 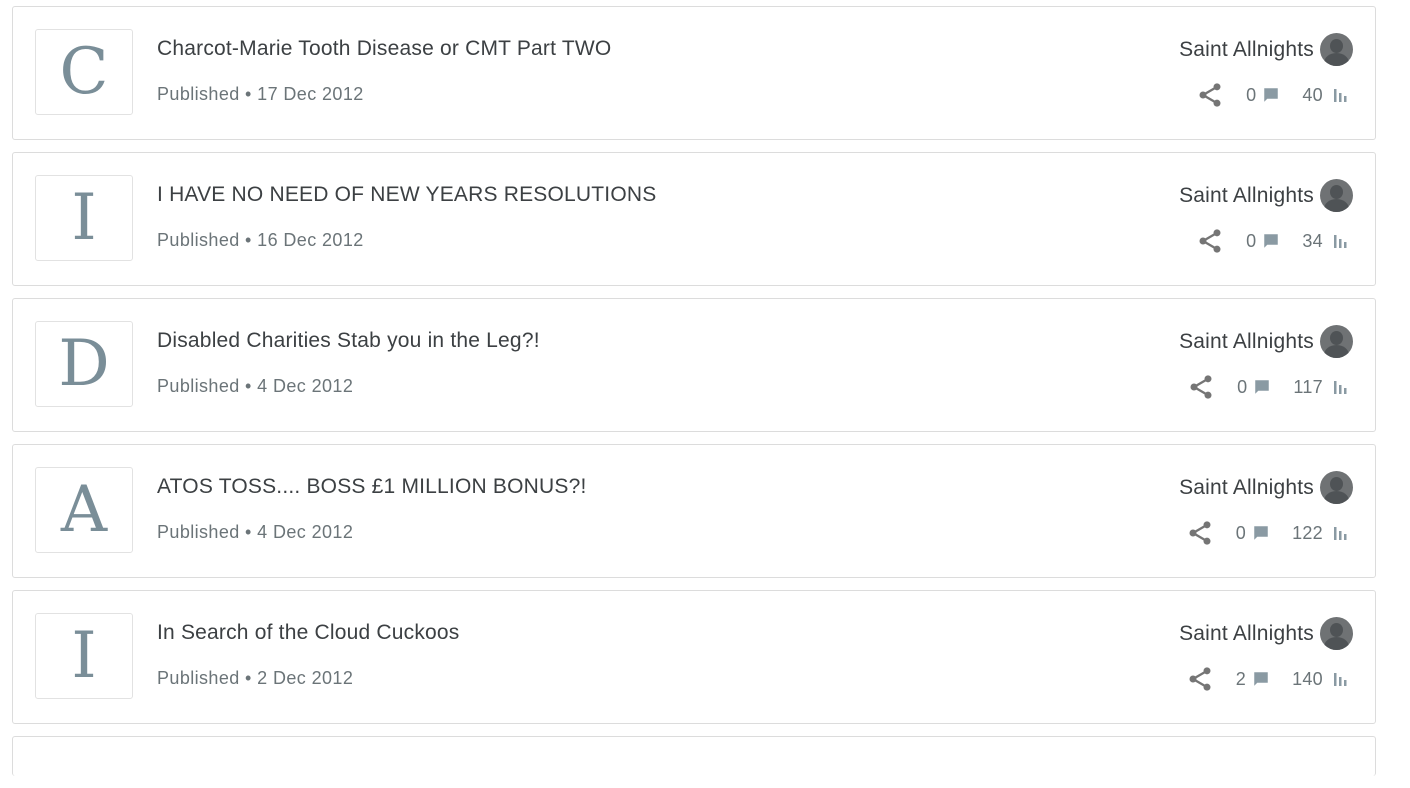 I want to click on post-stats: 2 140, so click(x=1267, y=679).